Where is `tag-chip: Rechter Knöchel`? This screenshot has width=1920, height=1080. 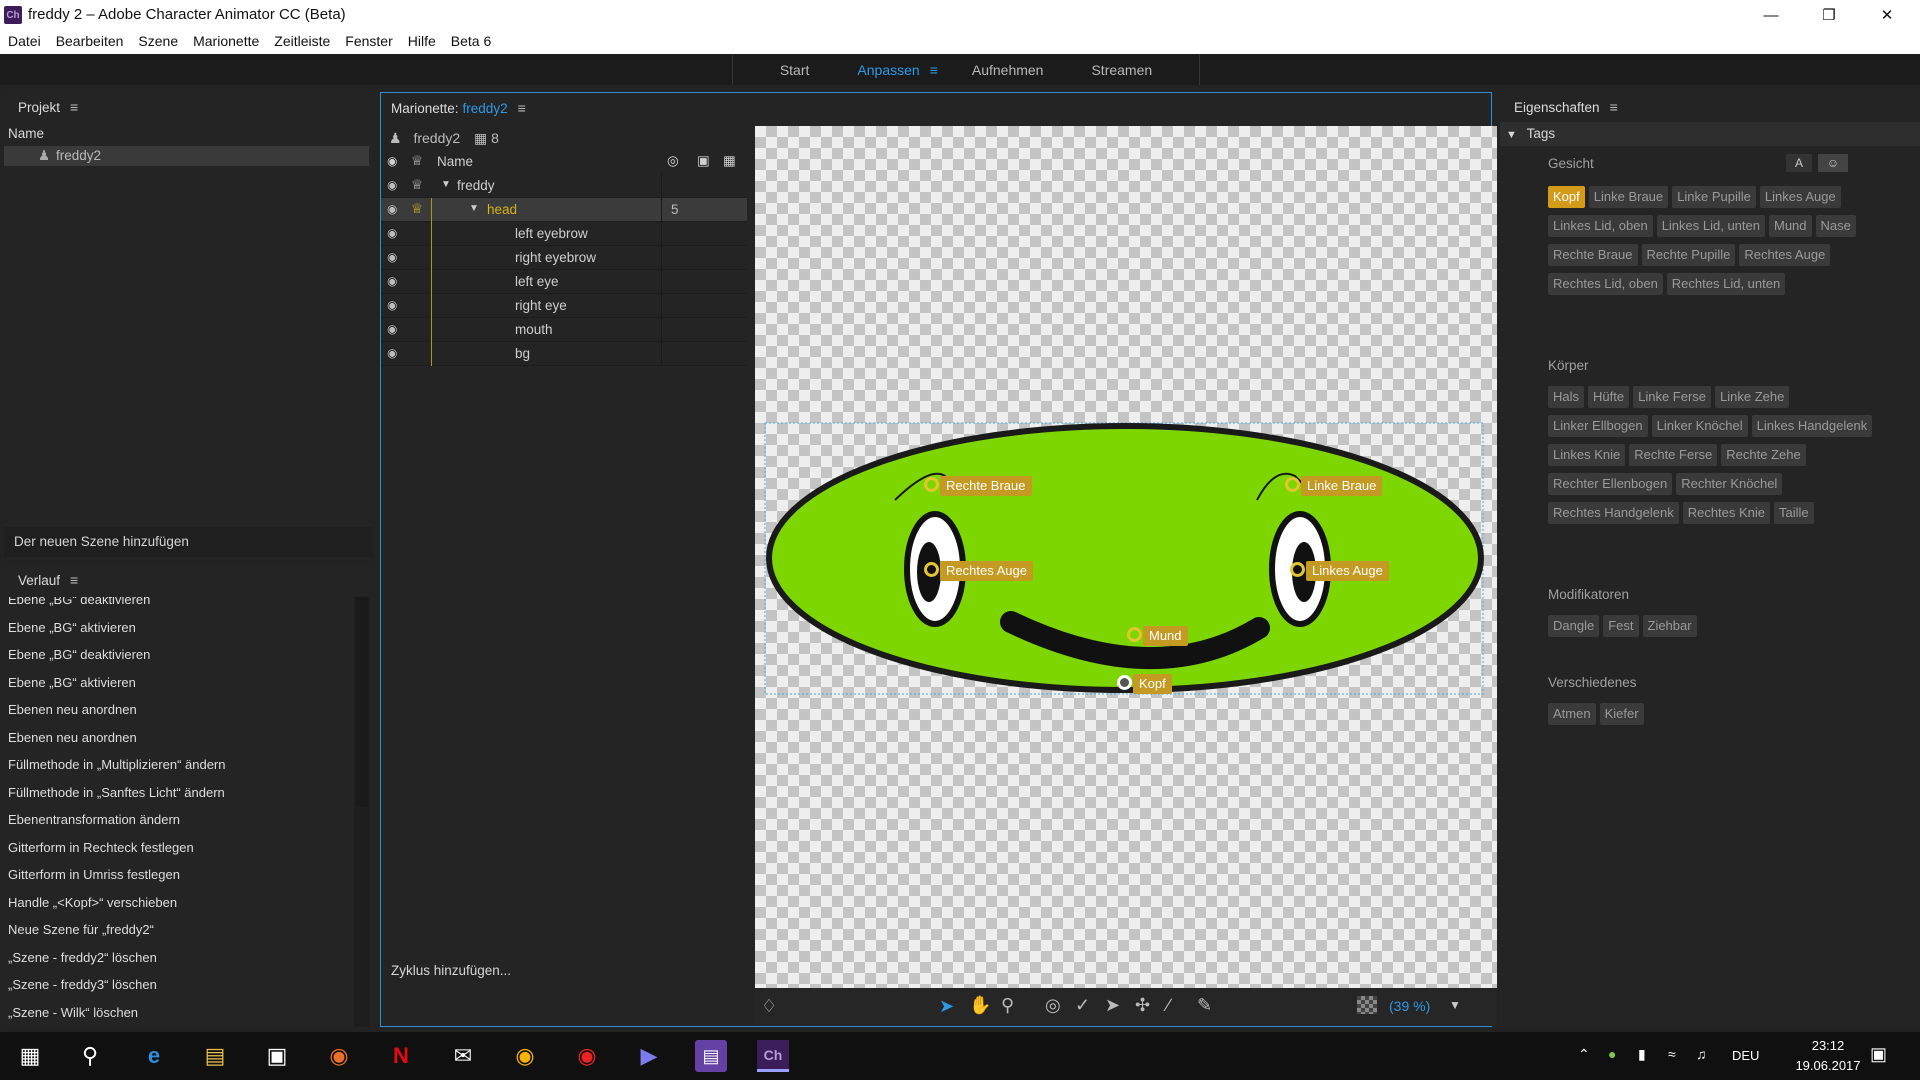
tag-chip: Rechter Knöchel is located at coordinates (1729, 484).